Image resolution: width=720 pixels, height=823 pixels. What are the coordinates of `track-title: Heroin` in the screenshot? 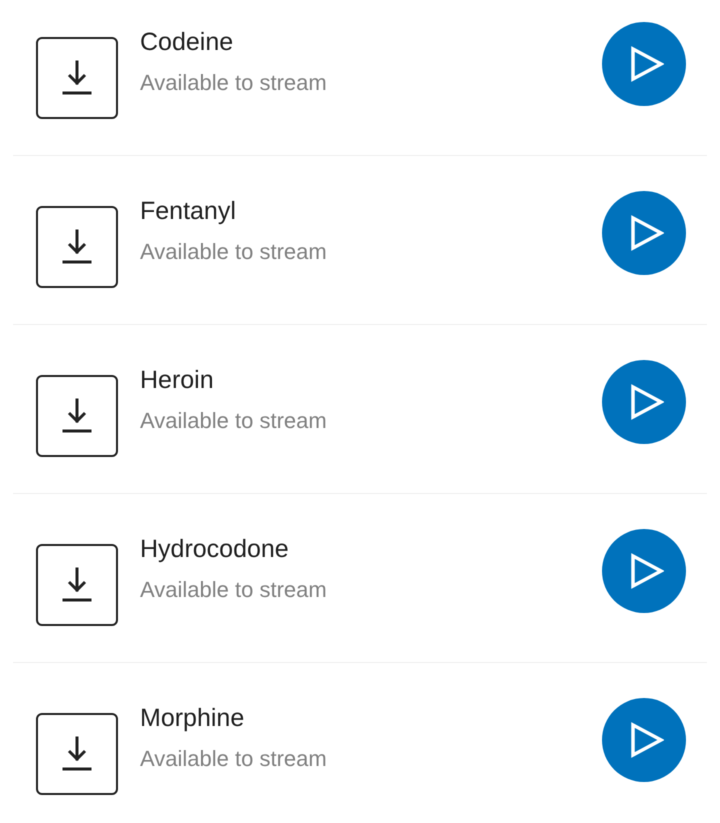 It's located at (177, 380).